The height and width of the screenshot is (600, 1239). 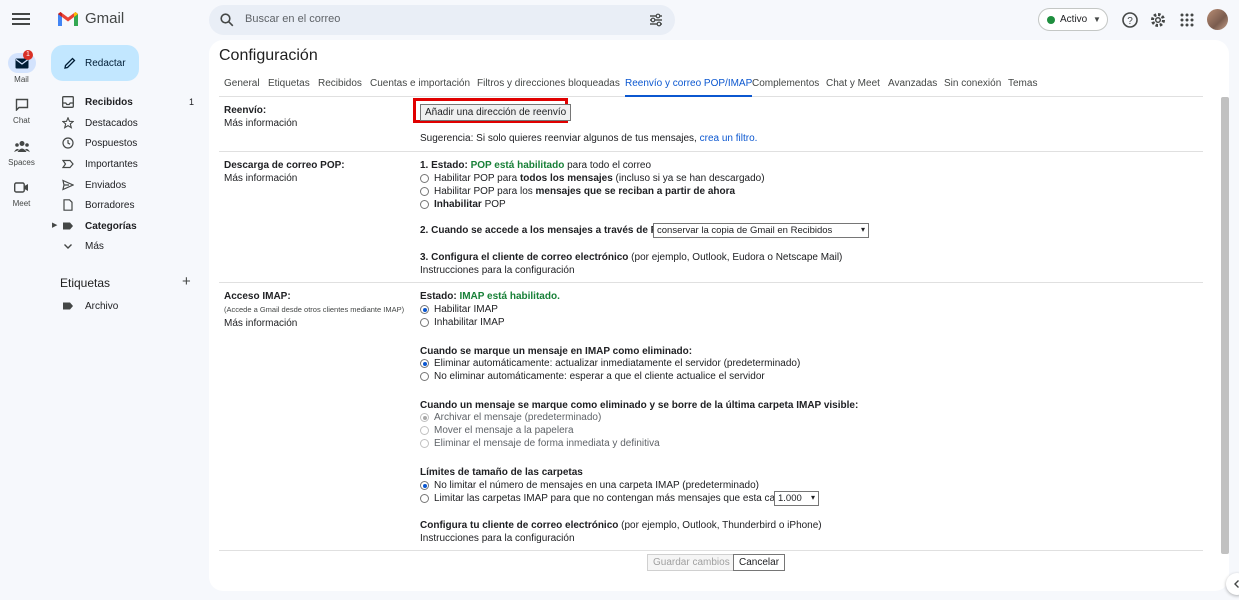 What do you see at coordinates (260, 123) in the screenshot?
I see `forwarding-more-info-link: Más información` at bounding box center [260, 123].